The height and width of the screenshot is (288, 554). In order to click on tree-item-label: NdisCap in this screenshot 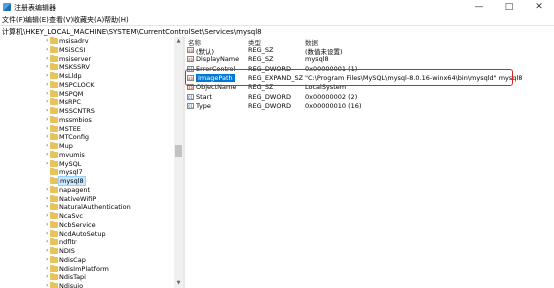, I will do `click(72, 260)`.